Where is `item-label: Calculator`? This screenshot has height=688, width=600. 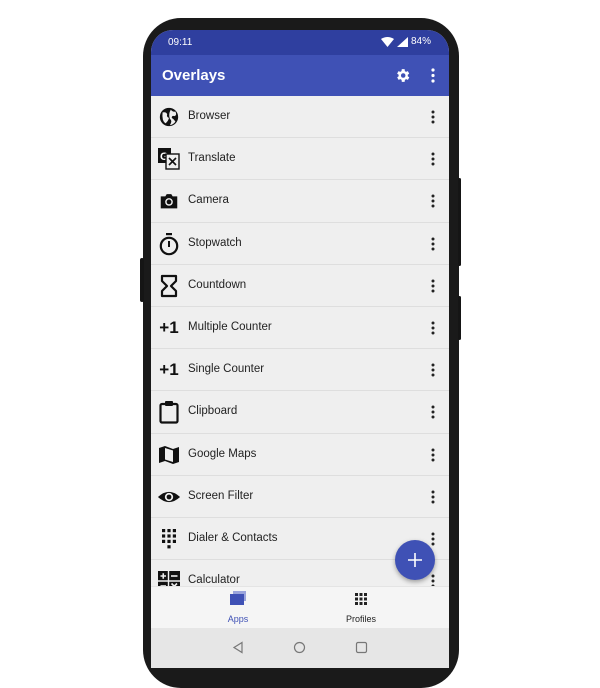 item-label: Calculator is located at coordinates (214, 580).